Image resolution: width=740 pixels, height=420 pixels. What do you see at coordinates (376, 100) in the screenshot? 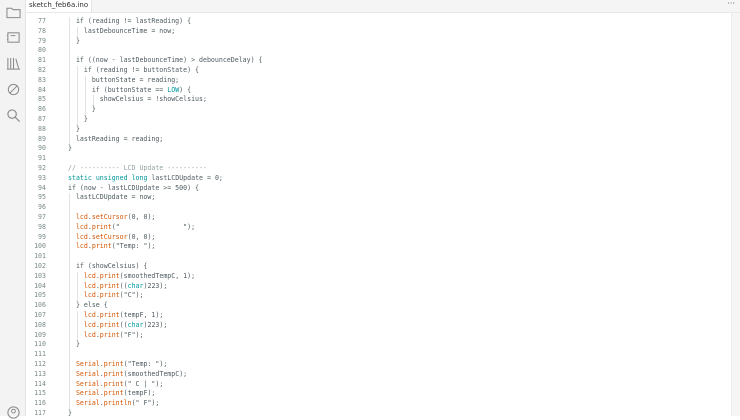
I see `code-line: 85 showCelsius = !showCelsius;` at bounding box center [376, 100].